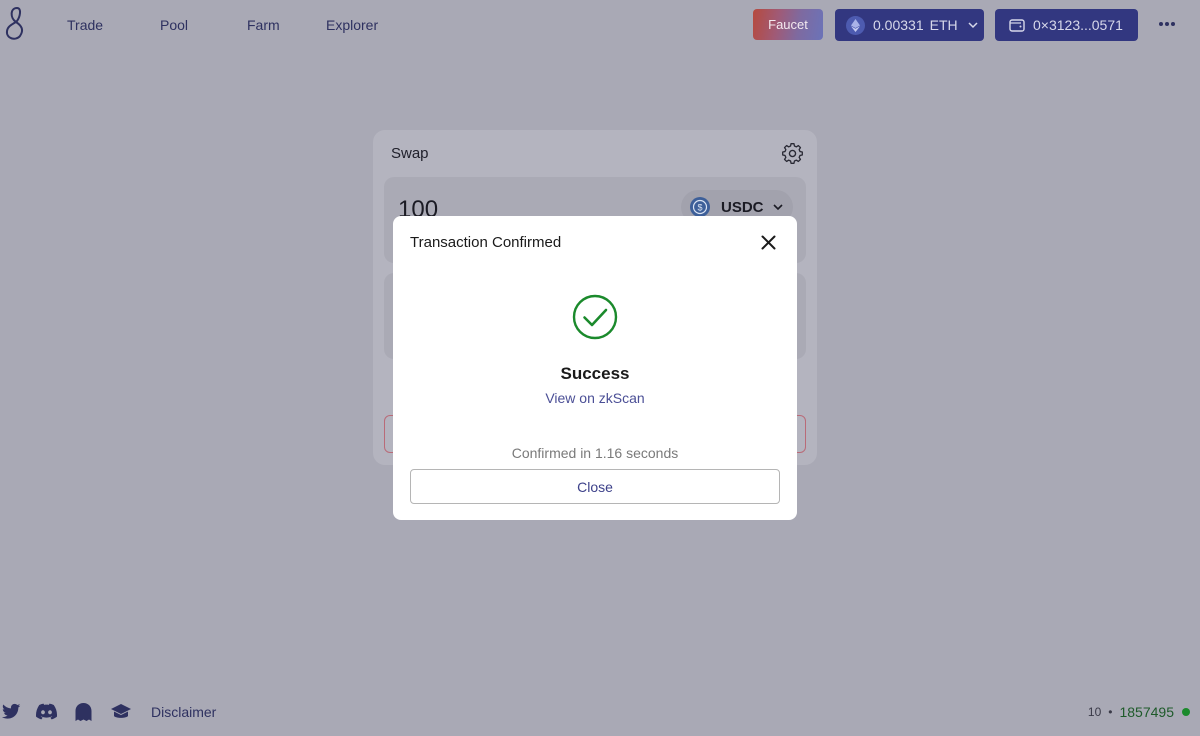 This screenshot has height=736, width=1200. Describe the element at coordinates (85, 25) in the screenshot. I see `nav-trade: Trade` at that location.